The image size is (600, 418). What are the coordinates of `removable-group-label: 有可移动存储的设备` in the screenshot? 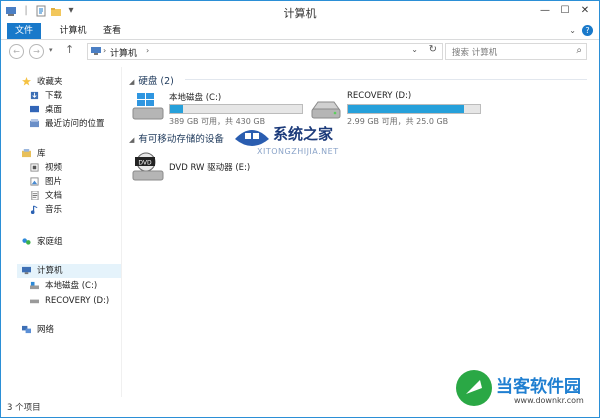 It's located at (181, 139).